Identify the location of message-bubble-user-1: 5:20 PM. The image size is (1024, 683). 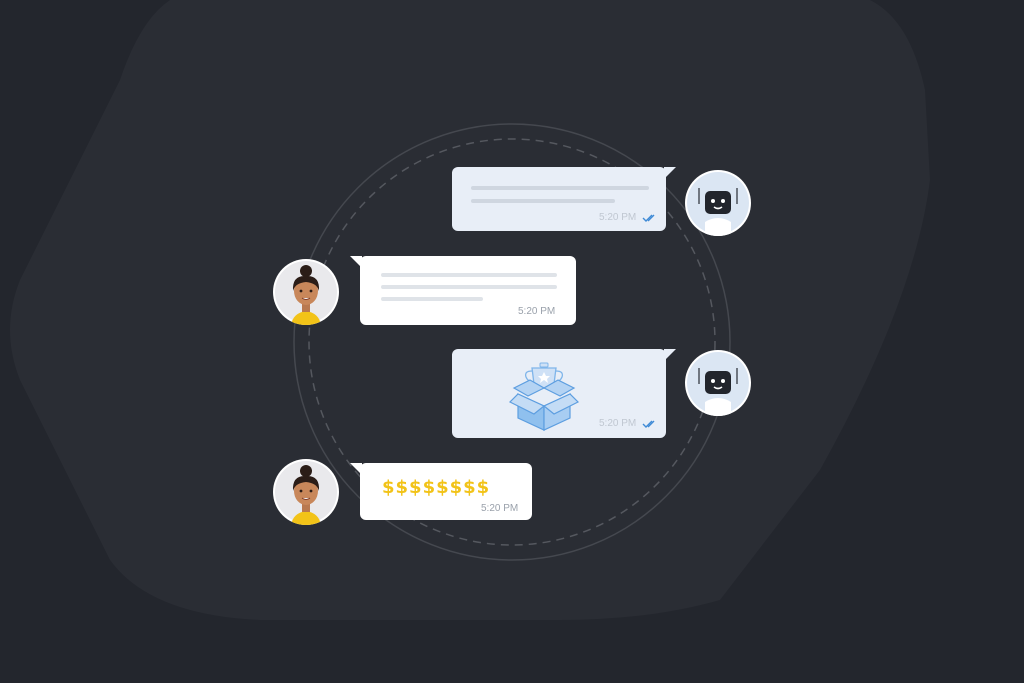
(463, 290).